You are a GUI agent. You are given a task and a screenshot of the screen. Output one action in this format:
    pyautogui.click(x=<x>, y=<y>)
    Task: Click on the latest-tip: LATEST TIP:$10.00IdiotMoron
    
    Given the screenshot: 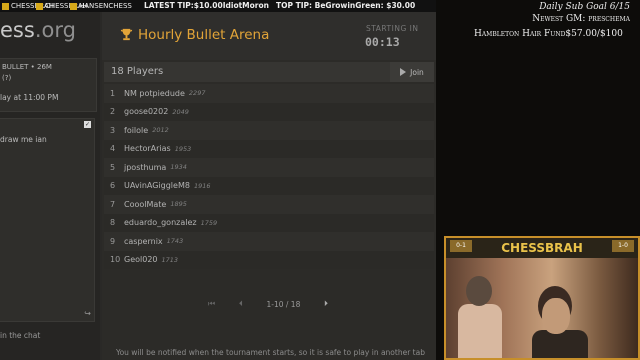 What is the action you would take?
    pyautogui.click(x=206, y=5)
    